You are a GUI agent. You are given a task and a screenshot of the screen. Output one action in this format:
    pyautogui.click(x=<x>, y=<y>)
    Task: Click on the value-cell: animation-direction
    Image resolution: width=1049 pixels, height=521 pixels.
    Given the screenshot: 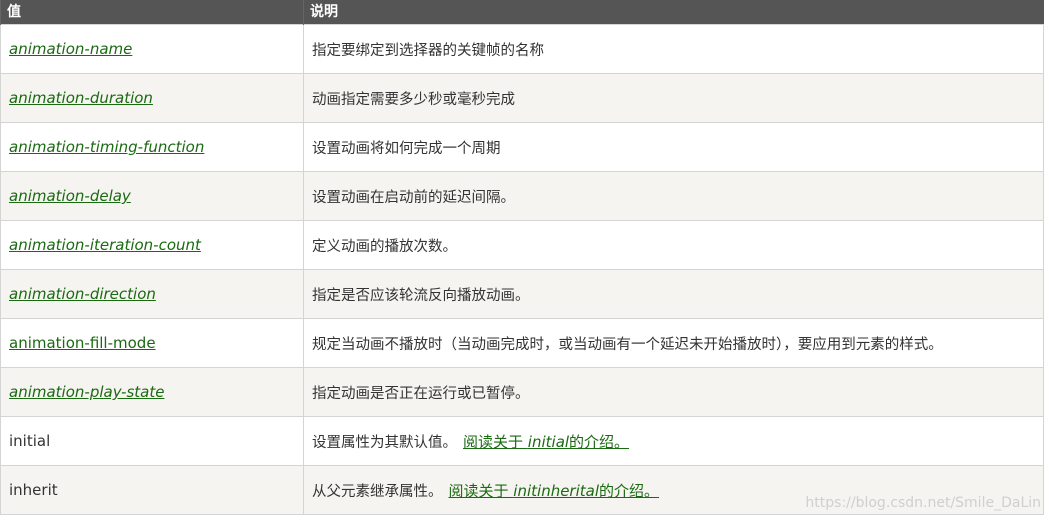 What is the action you would take?
    pyautogui.click(x=152, y=294)
    